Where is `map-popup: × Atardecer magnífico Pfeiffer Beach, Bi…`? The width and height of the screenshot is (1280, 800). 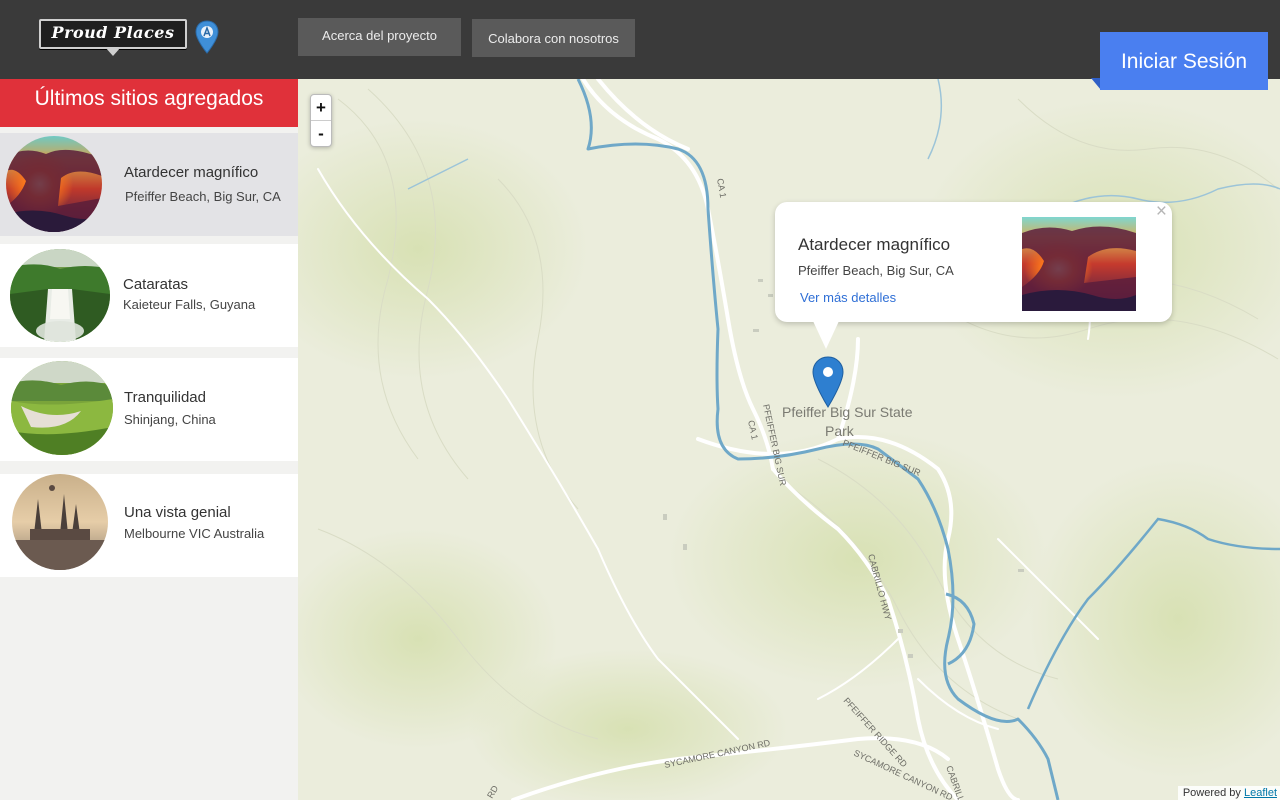 map-popup: × Atardecer magnífico Pfeiffer Beach, Bi… is located at coordinates (973, 275).